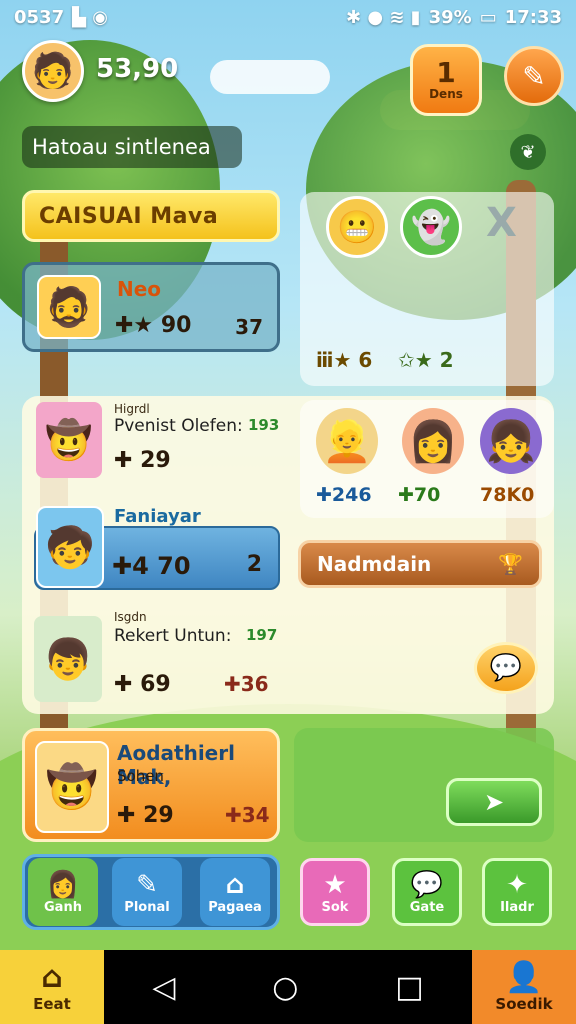  What do you see at coordinates (52, 977) in the screenshot?
I see `home-icon: ⌂` at bounding box center [52, 977].